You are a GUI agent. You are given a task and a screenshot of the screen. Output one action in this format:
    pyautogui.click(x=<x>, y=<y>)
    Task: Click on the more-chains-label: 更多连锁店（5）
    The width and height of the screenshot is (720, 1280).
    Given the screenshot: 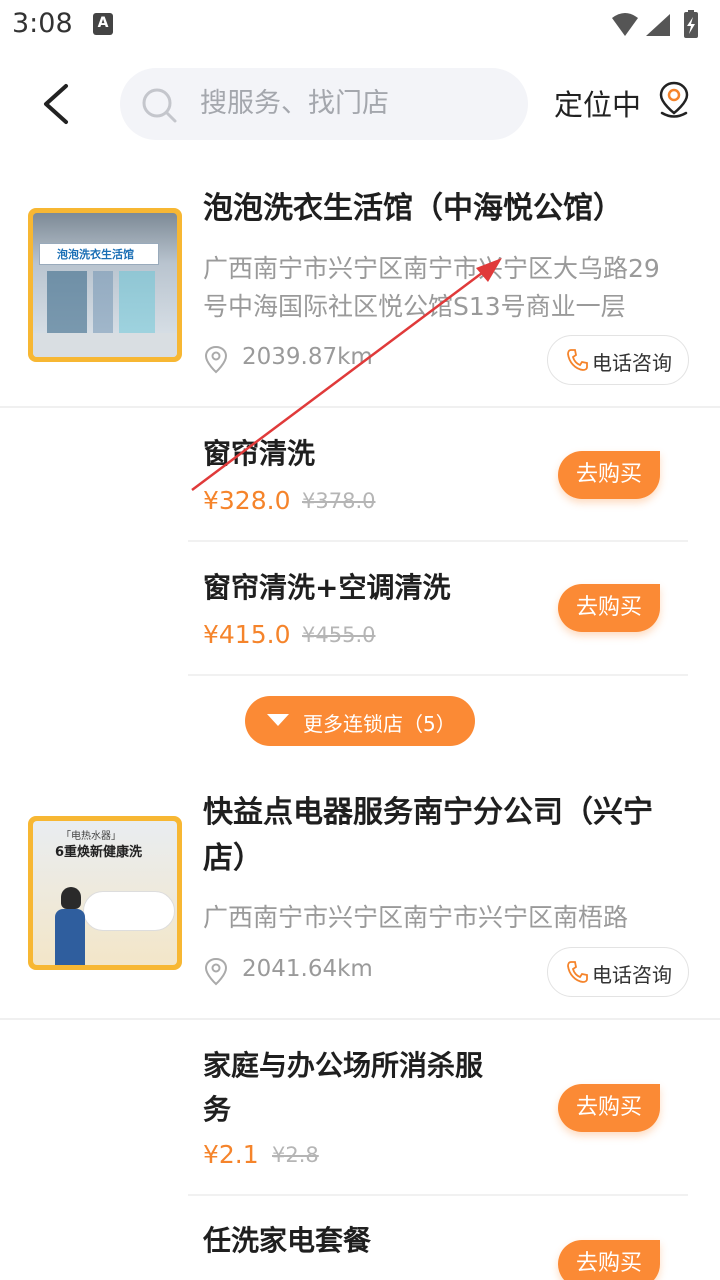 What is the action you would take?
    pyautogui.click(x=379, y=724)
    